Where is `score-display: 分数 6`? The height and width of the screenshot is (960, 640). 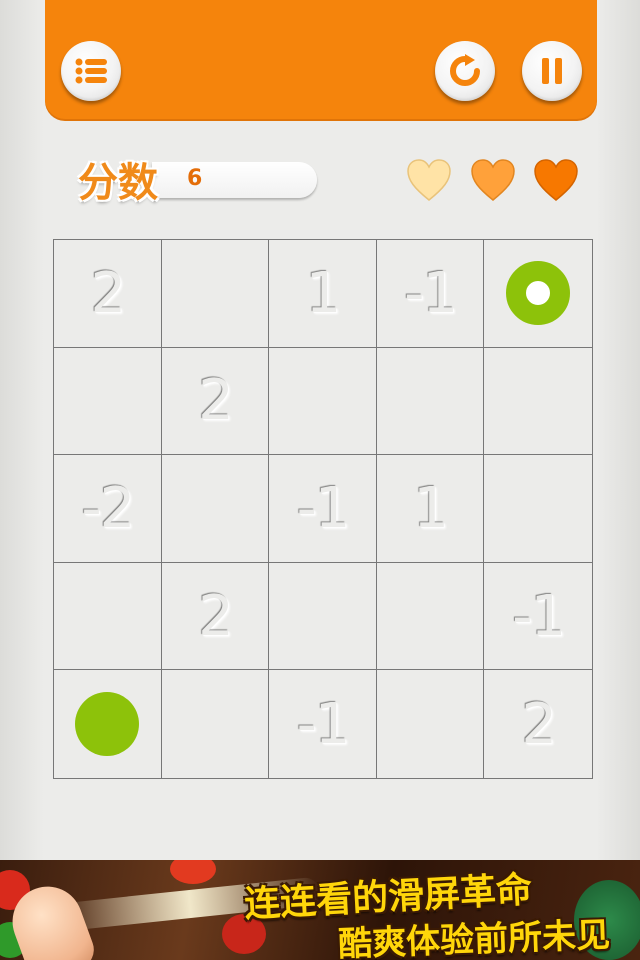
score-display: 分数 6 is located at coordinates (194, 178).